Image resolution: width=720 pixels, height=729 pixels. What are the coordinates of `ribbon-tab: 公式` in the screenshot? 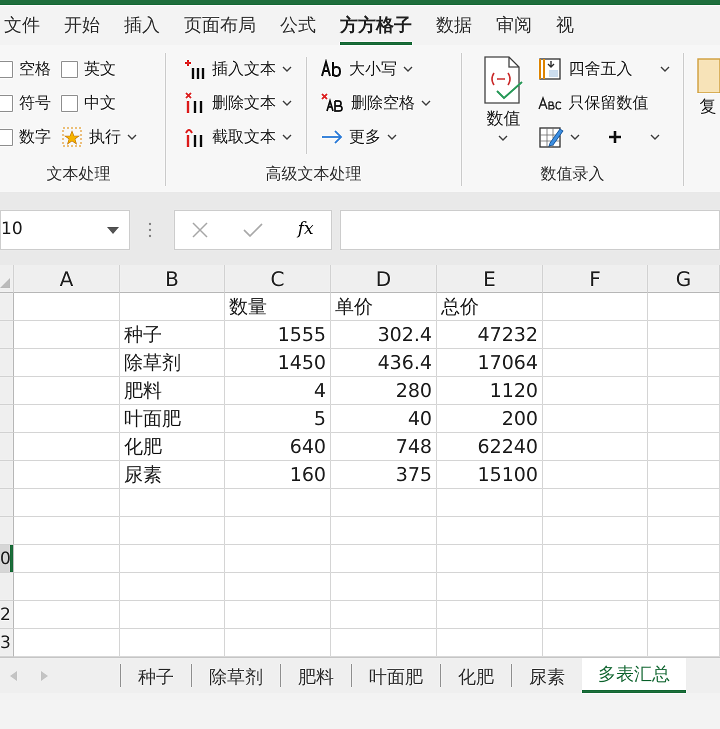 It's located at (298, 25).